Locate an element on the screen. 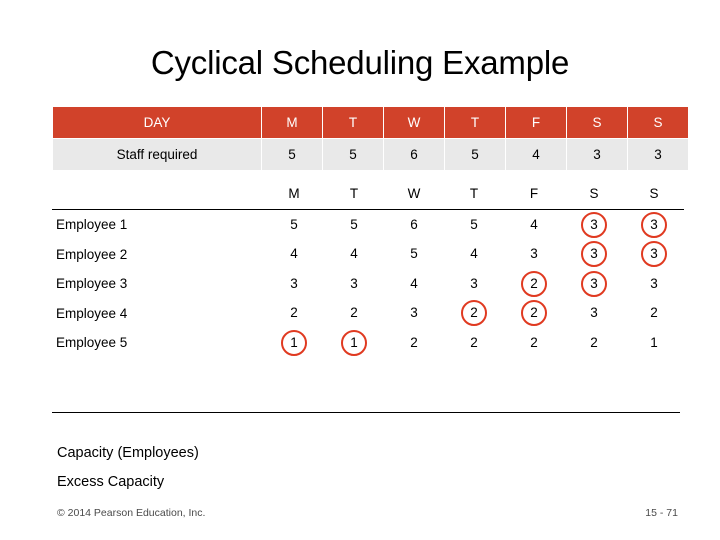 This screenshot has width=720, height=540. employee-5-fri: 2 is located at coordinates (534, 343).